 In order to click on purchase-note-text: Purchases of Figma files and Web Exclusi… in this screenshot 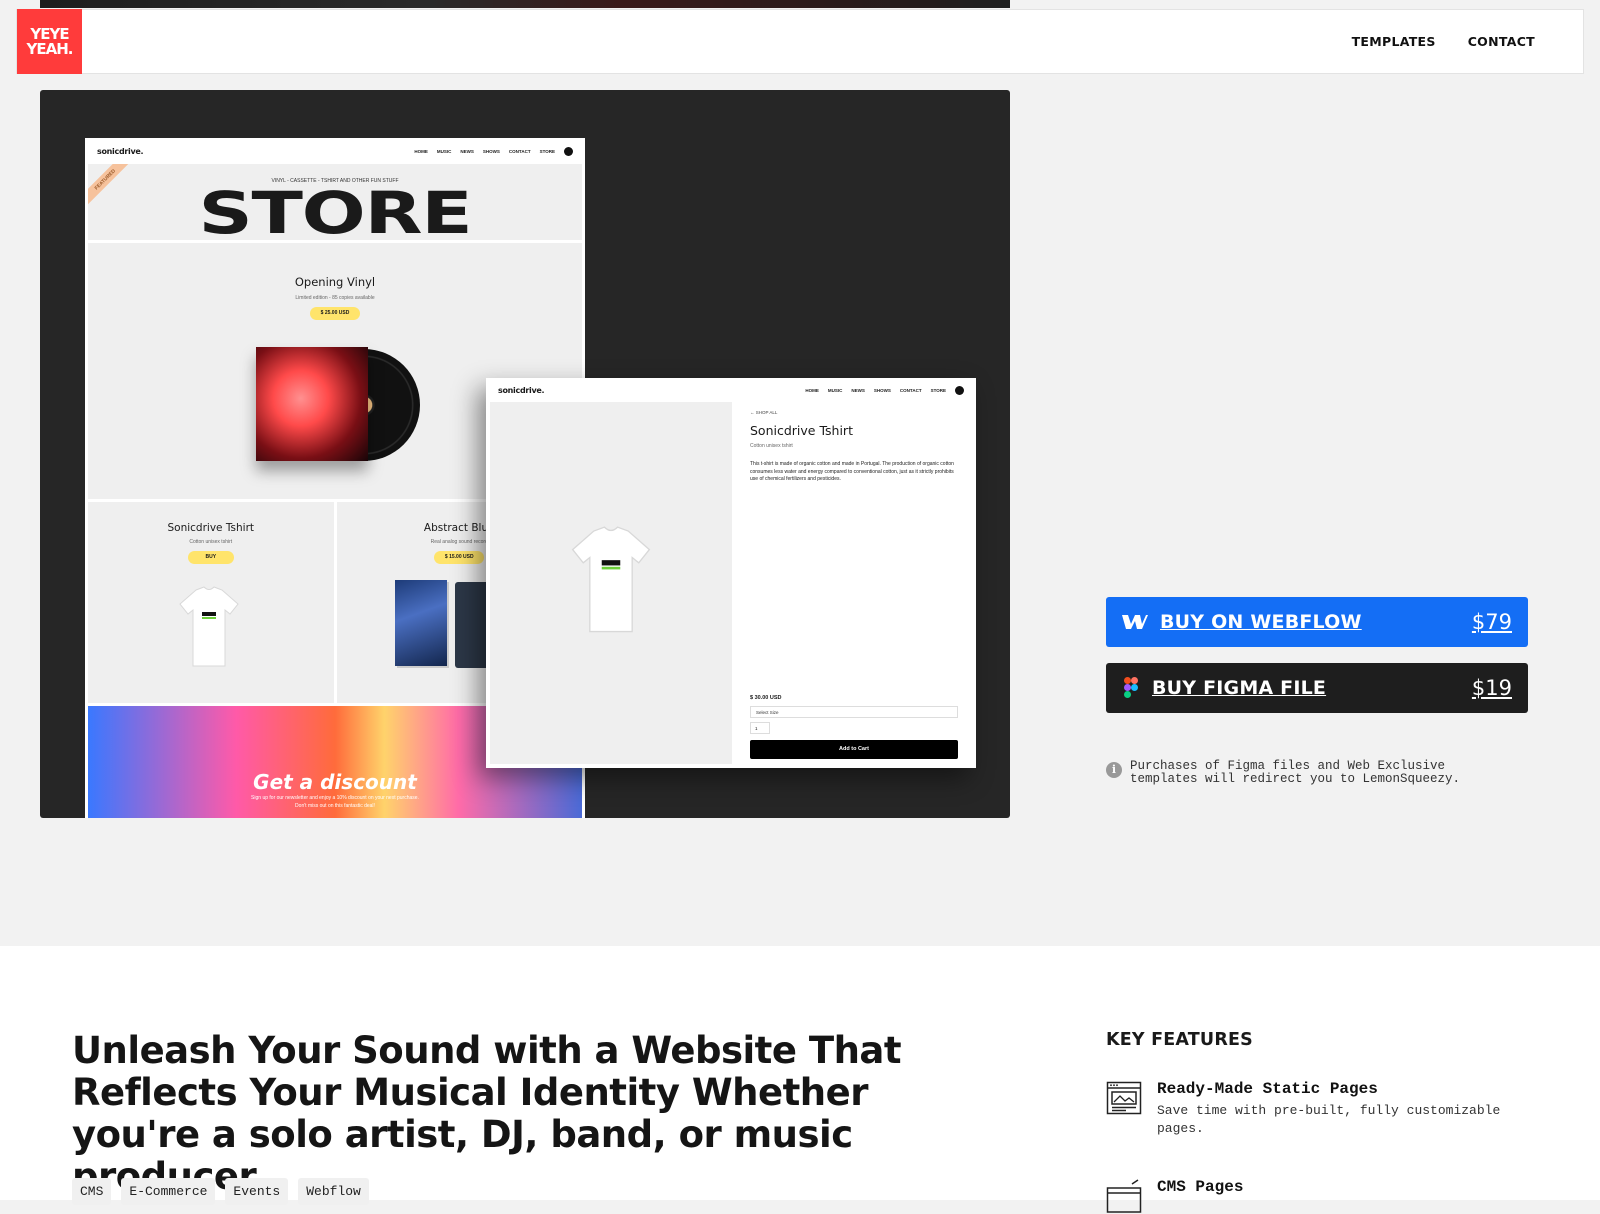, I will do `click(1295, 772)`.